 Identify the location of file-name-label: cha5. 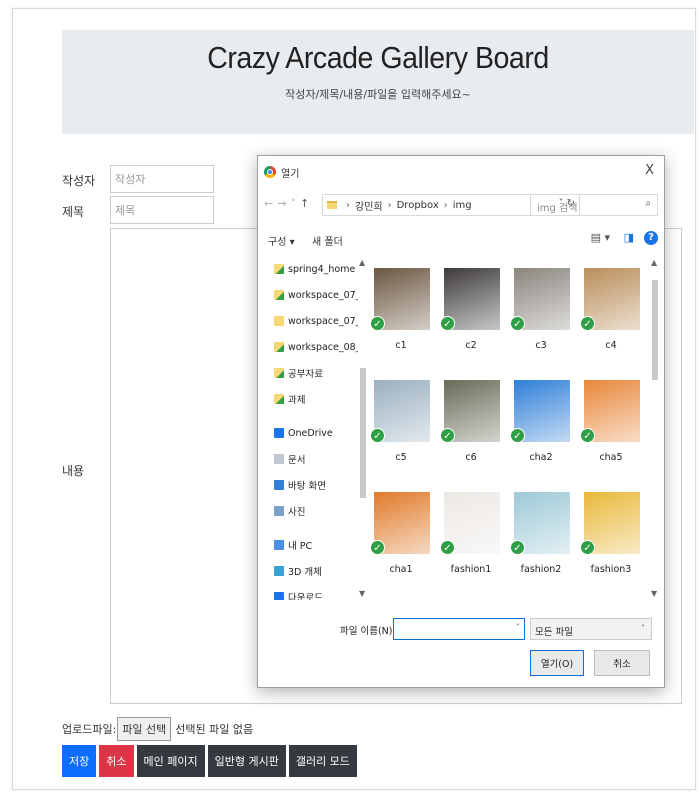
(611, 457).